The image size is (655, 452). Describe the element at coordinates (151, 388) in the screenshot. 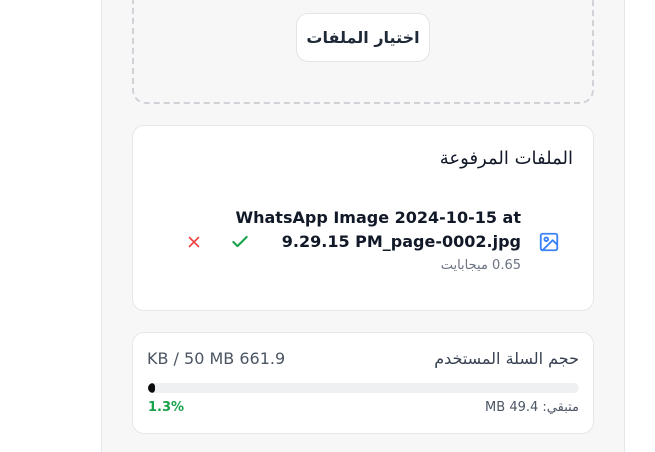

I see `usage-progress-fill` at that location.